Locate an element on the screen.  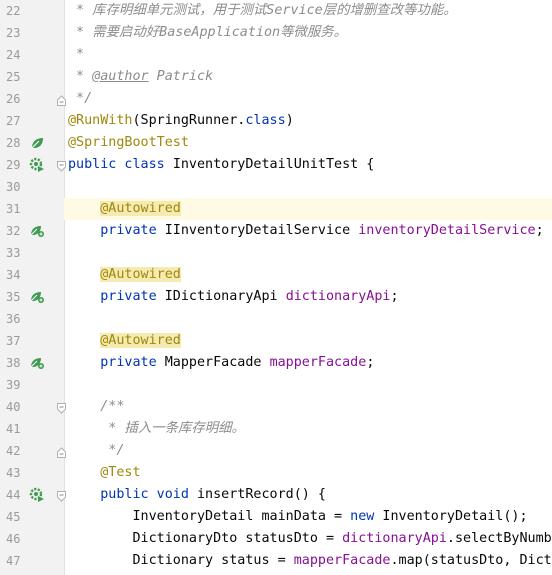
code-token: * 插入一条库存明细。 is located at coordinates (156, 428).